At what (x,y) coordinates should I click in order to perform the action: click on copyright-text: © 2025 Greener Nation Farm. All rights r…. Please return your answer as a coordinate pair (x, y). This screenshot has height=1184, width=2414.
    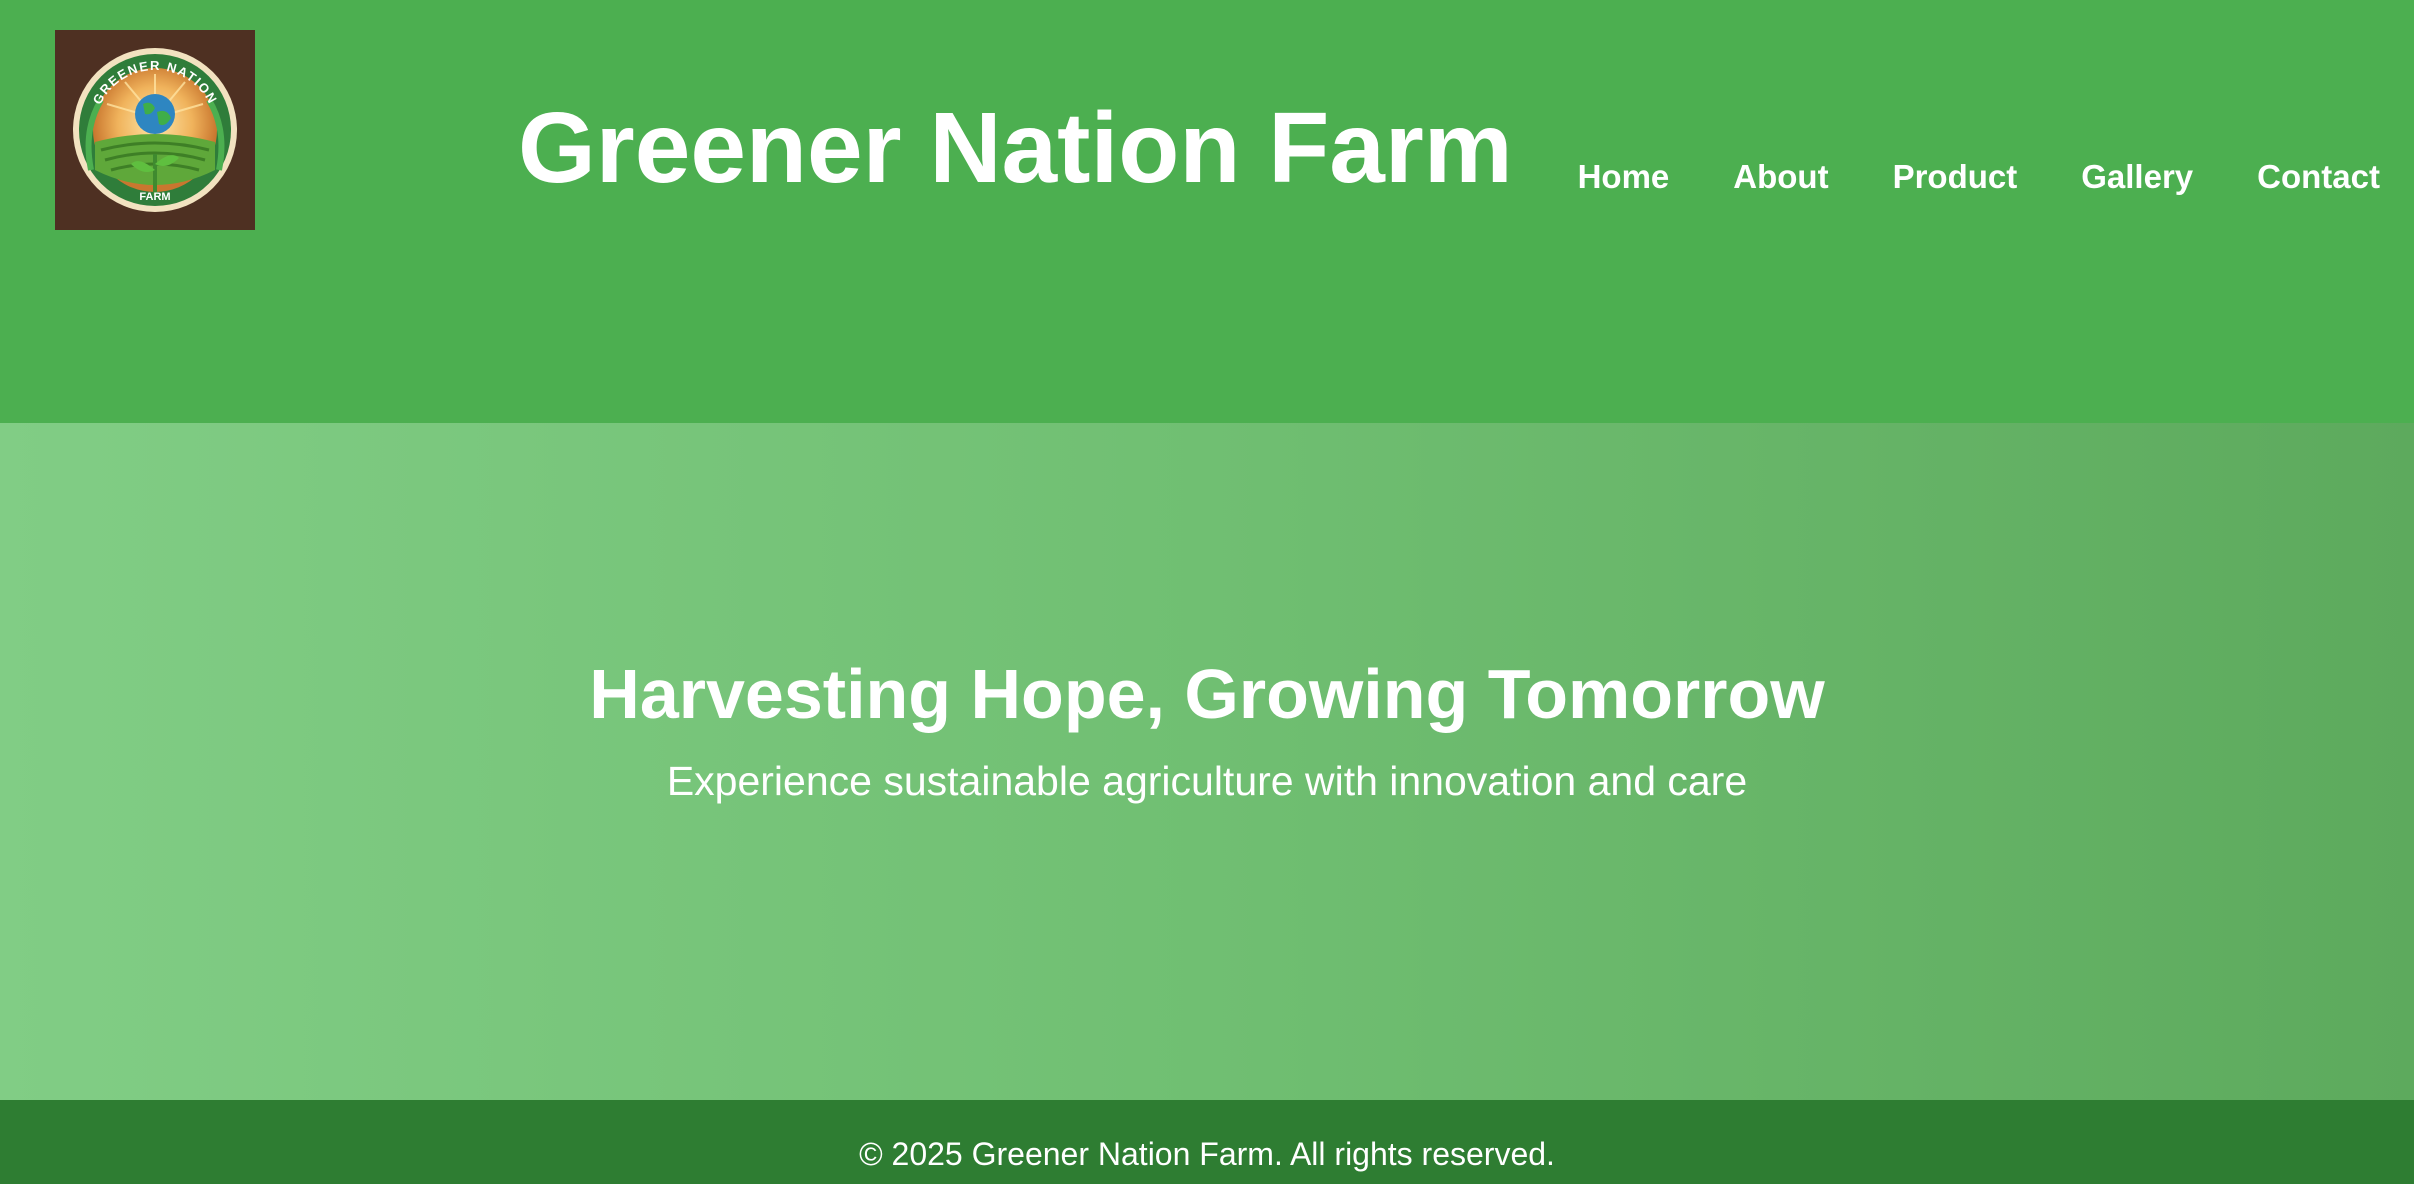
    Looking at the image, I should click on (1207, 1154).